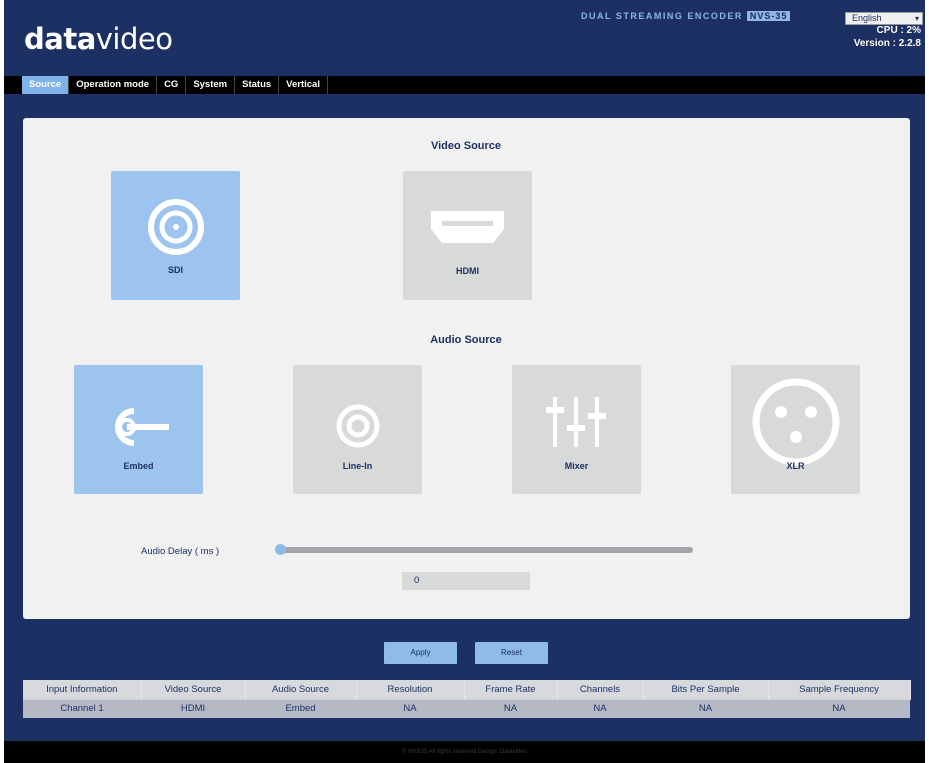 This screenshot has width=929, height=763. I want to click on tab-status: Status, so click(257, 85).